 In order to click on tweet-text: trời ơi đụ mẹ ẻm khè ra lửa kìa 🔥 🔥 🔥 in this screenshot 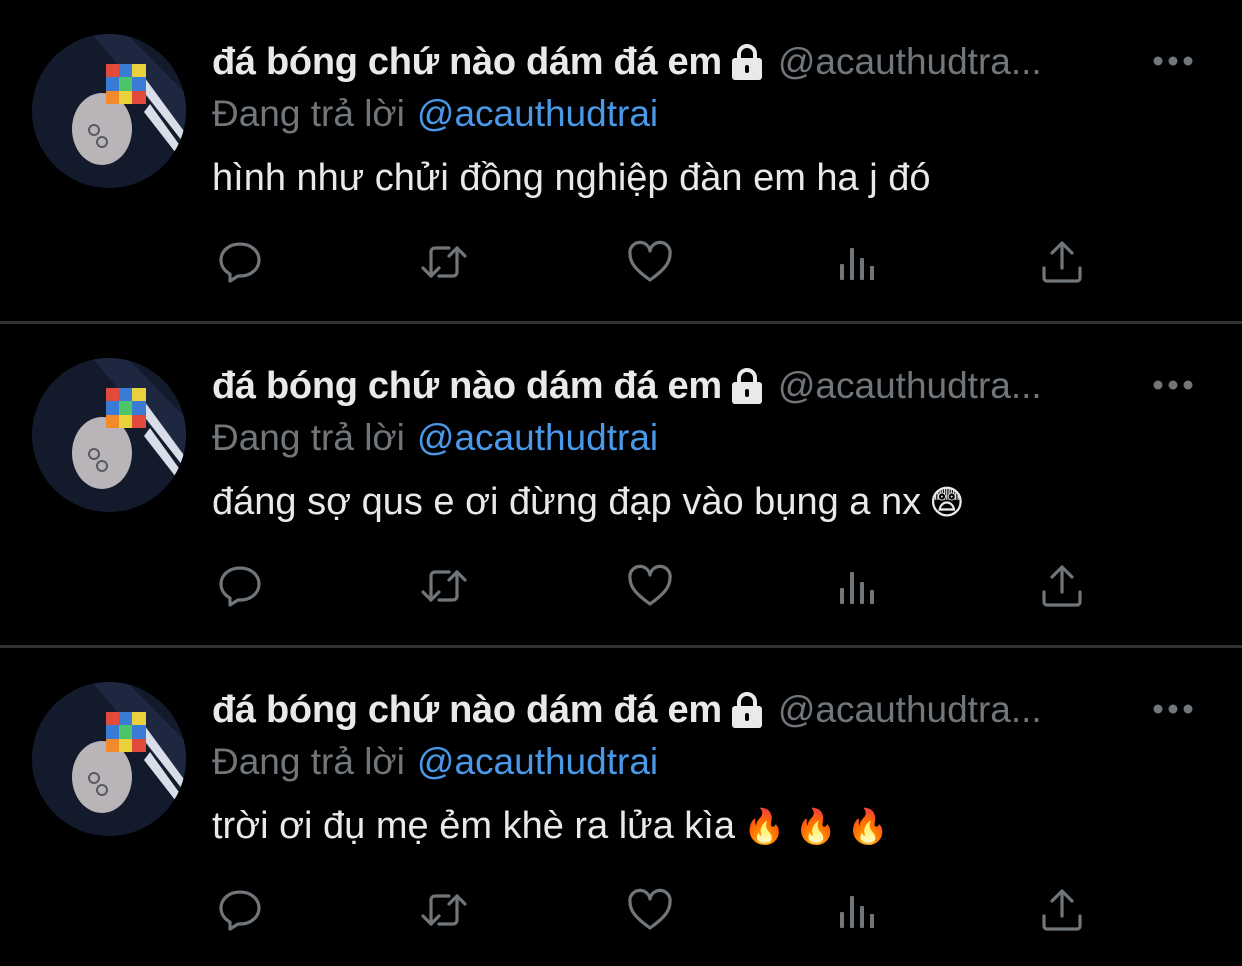, I will do `click(717, 826)`.